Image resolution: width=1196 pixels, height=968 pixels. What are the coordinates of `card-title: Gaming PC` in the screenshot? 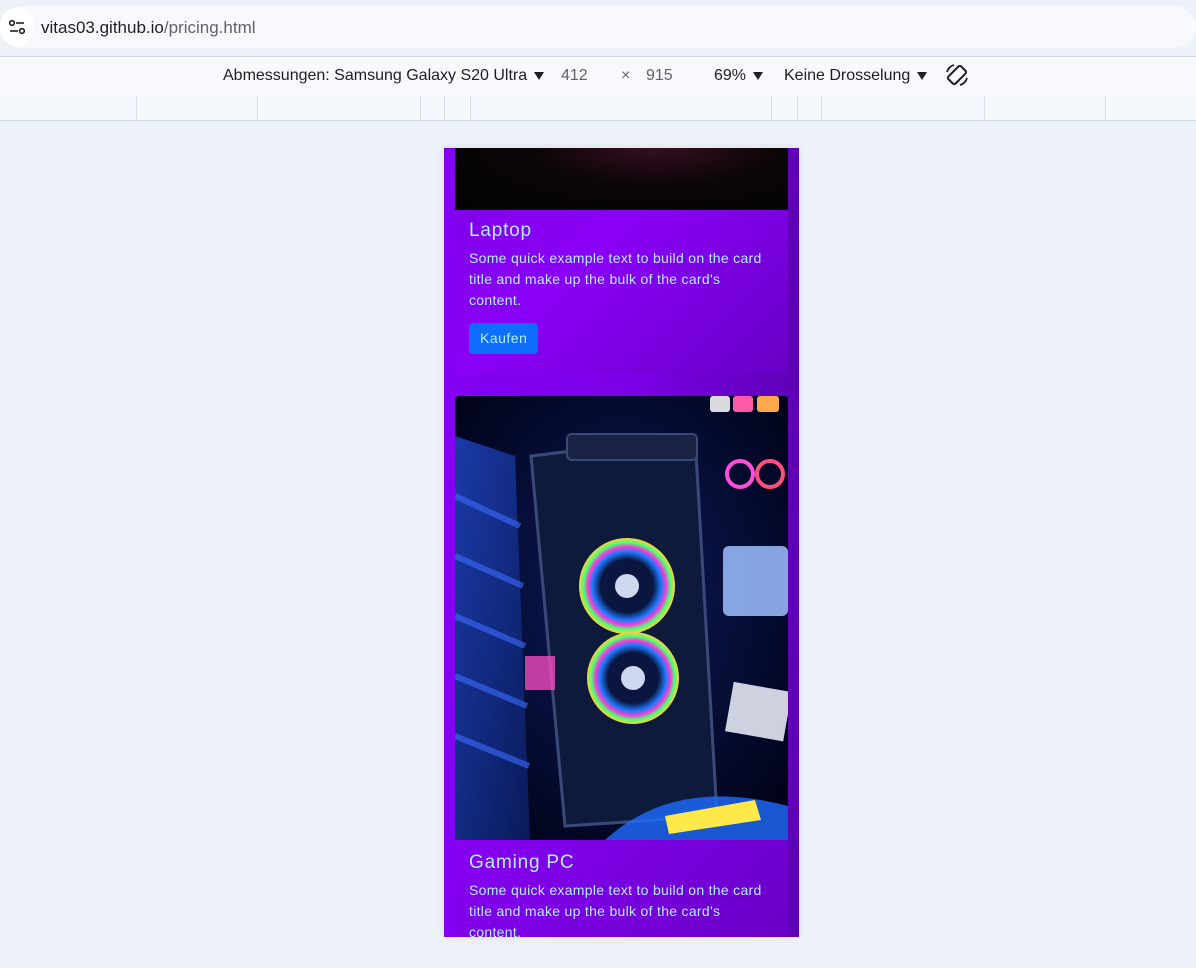 It's located at (522, 862).